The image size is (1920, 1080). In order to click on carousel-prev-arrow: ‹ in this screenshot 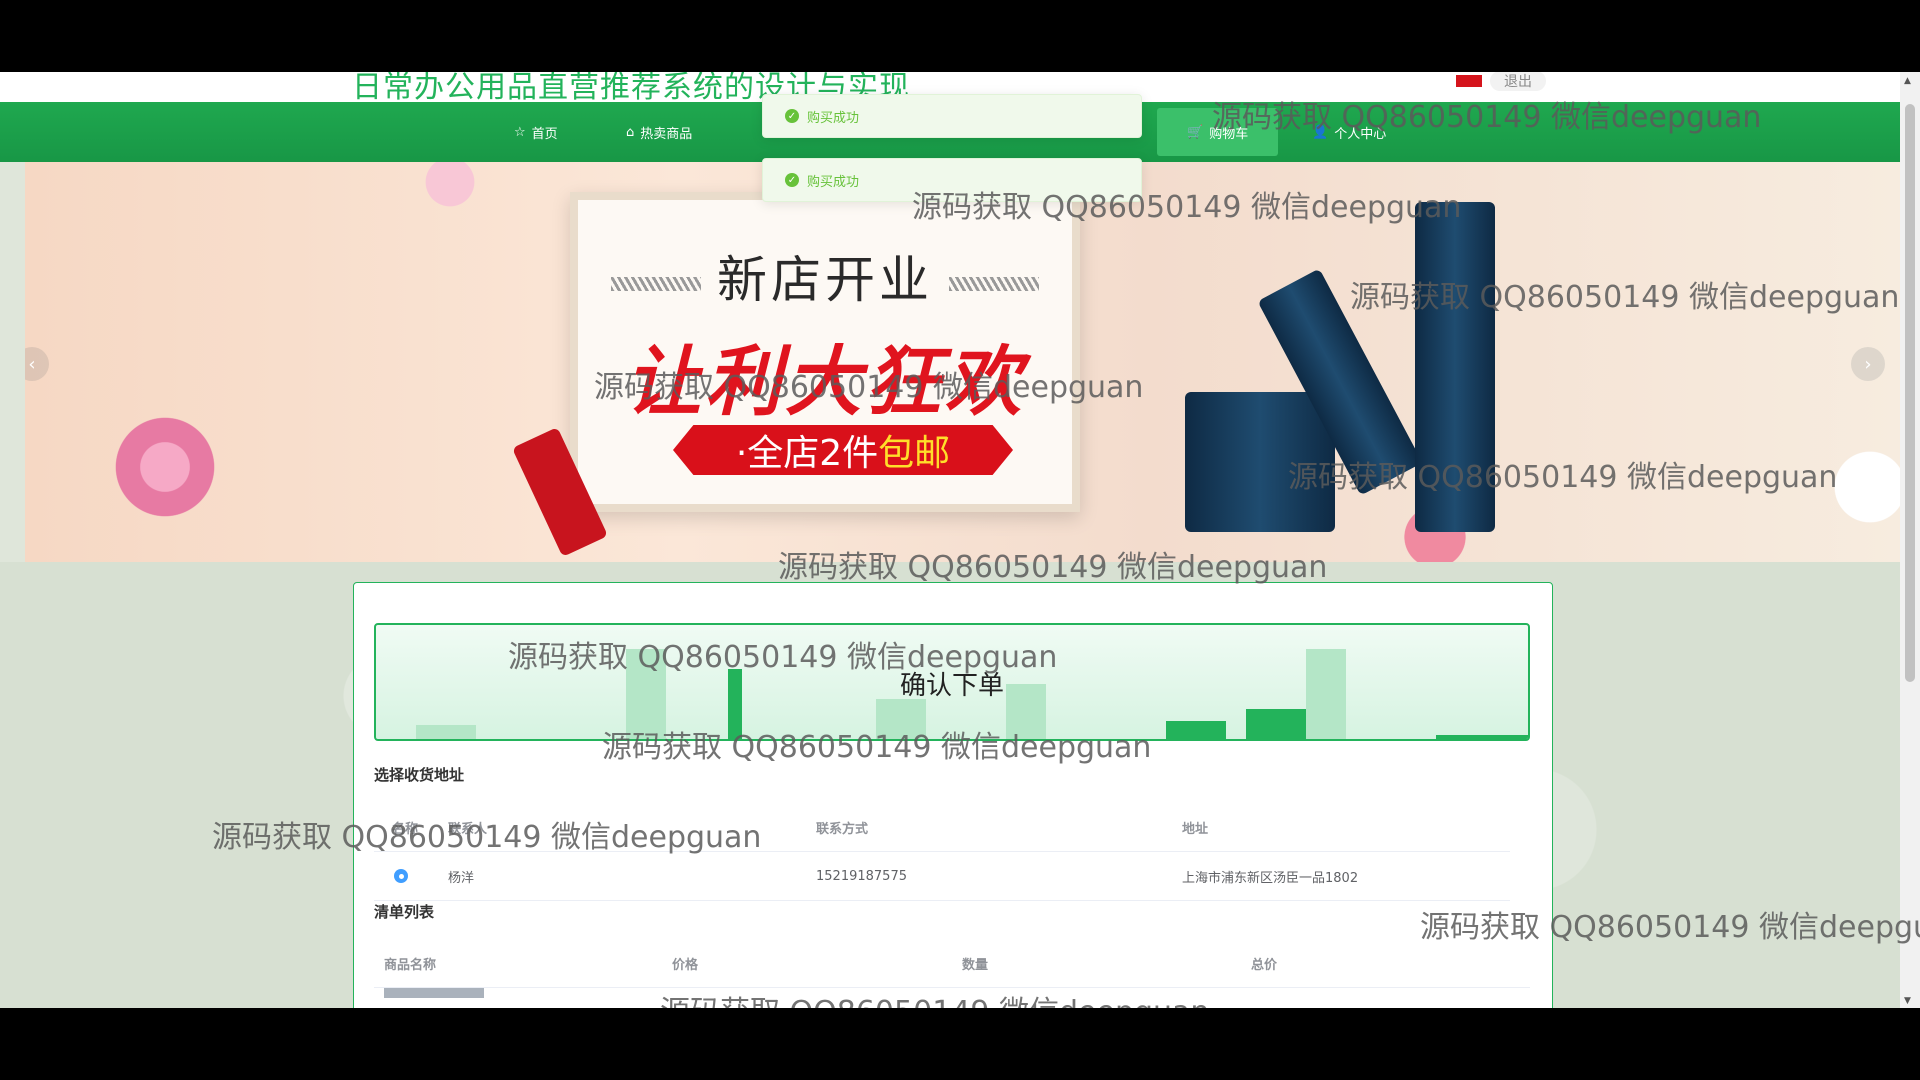, I will do `click(37, 364)`.